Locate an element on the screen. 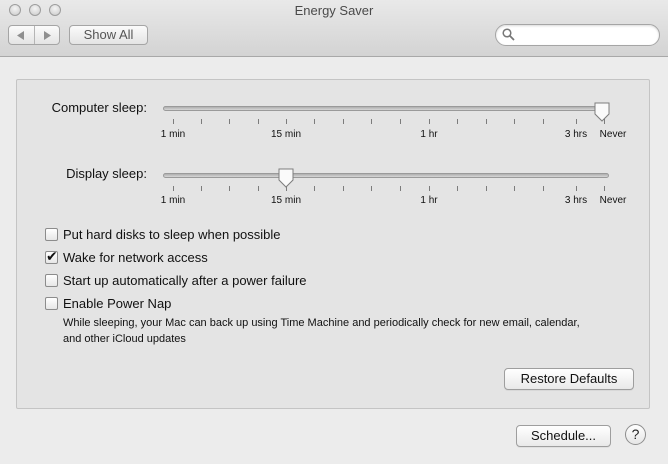 This screenshot has width=668, height=464. search-field is located at coordinates (577, 35).